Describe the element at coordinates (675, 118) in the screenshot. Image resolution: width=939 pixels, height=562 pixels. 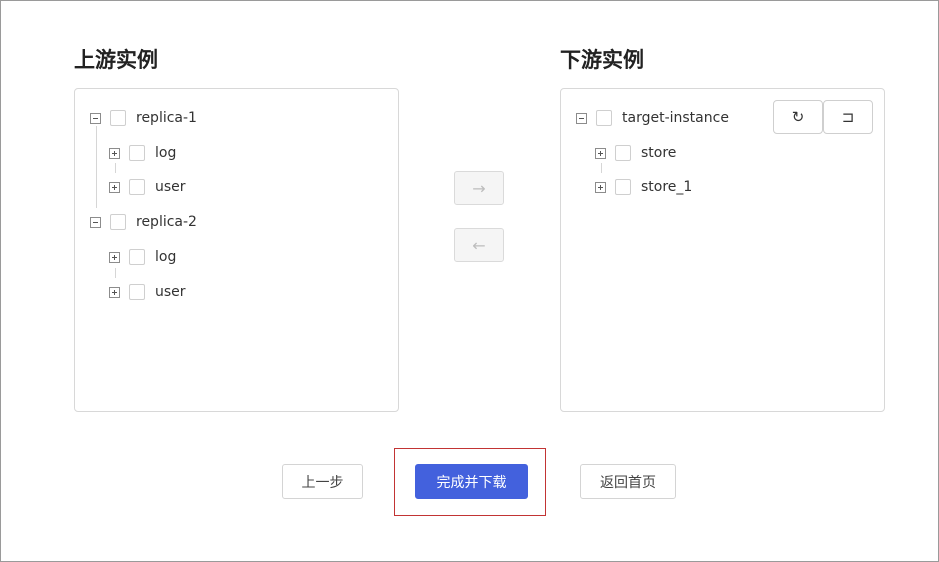
I see `node-label: target-instance` at that location.